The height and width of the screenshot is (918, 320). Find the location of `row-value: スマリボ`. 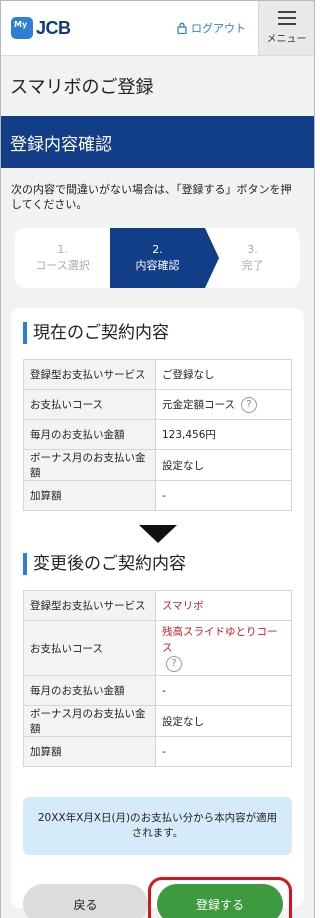

row-value: スマリボ is located at coordinates (223, 605).